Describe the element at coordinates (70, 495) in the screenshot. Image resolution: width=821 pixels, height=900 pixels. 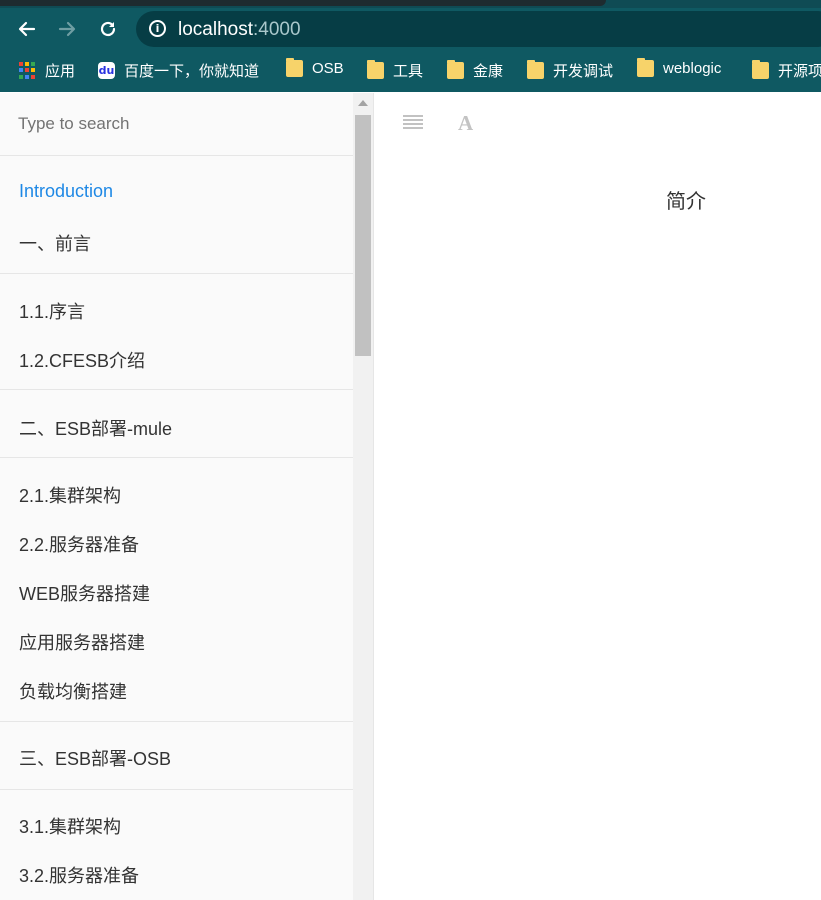
I see `summary-item-cluster-arch-2: 2.1.集群架构` at that location.